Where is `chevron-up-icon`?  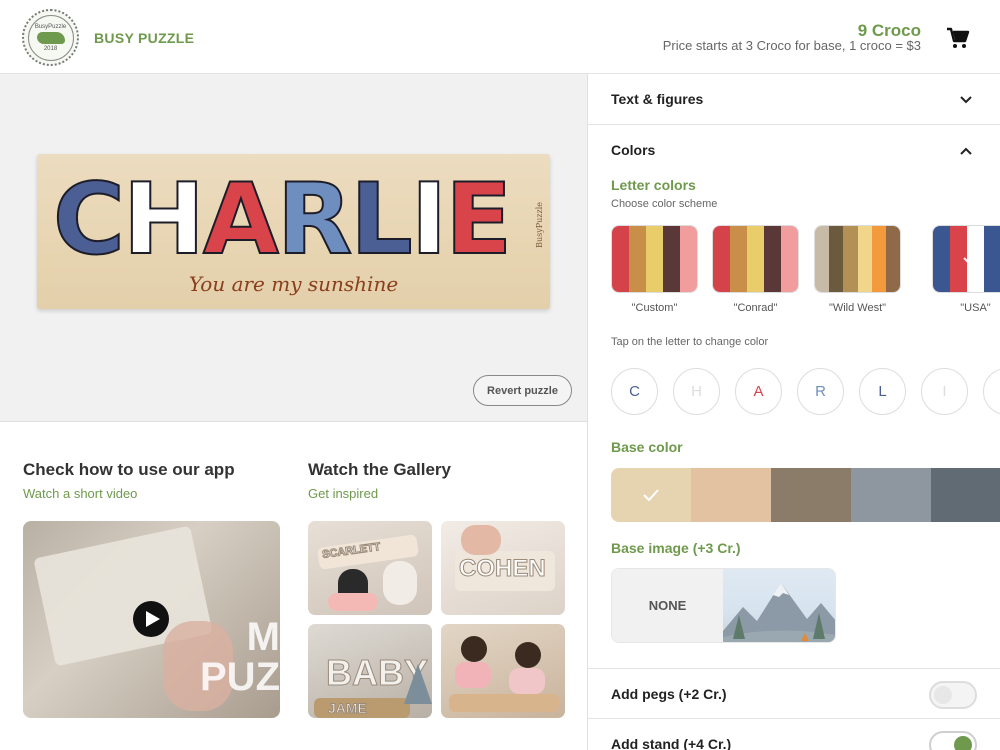
chevron-up-icon is located at coordinates (966, 151).